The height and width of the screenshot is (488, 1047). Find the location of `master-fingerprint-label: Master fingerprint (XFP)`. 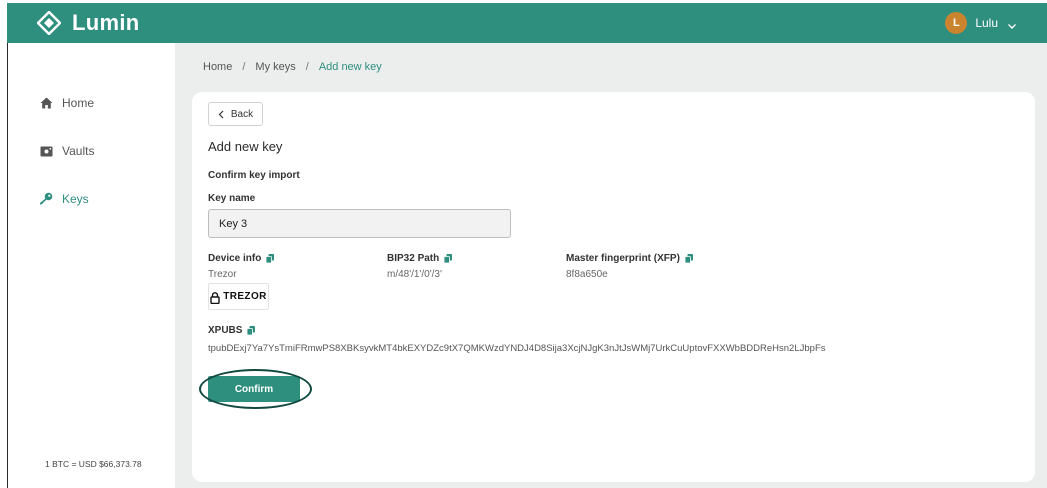

master-fingerprint-label: Master fingerprint (XFP) is located at coordinates (629, 258).